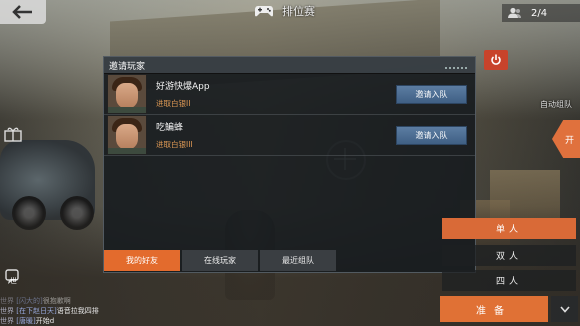  I want to click on world-chat-toggle: 世, so click(14, 278).